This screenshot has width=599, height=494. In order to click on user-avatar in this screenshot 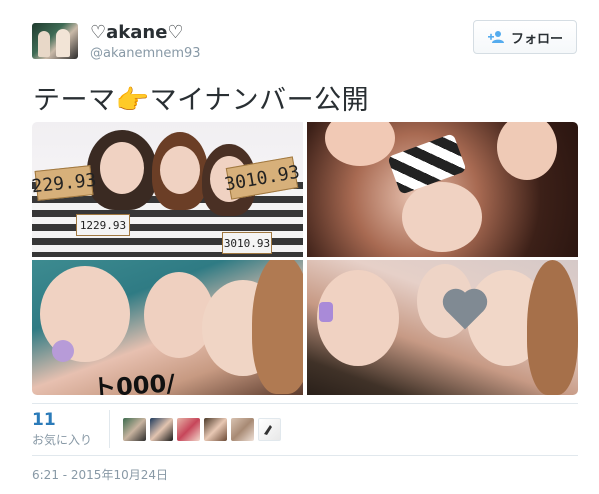, I will do `click(55, 41)`.